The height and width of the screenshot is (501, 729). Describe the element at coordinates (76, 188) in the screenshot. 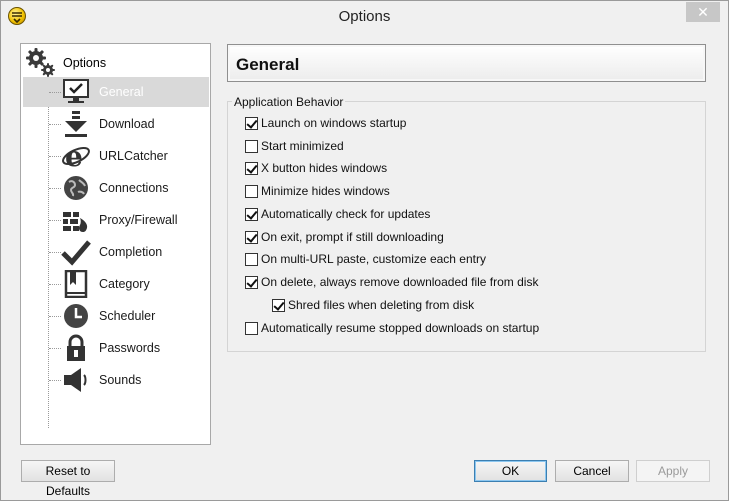

I see `globe-icon` at that location.